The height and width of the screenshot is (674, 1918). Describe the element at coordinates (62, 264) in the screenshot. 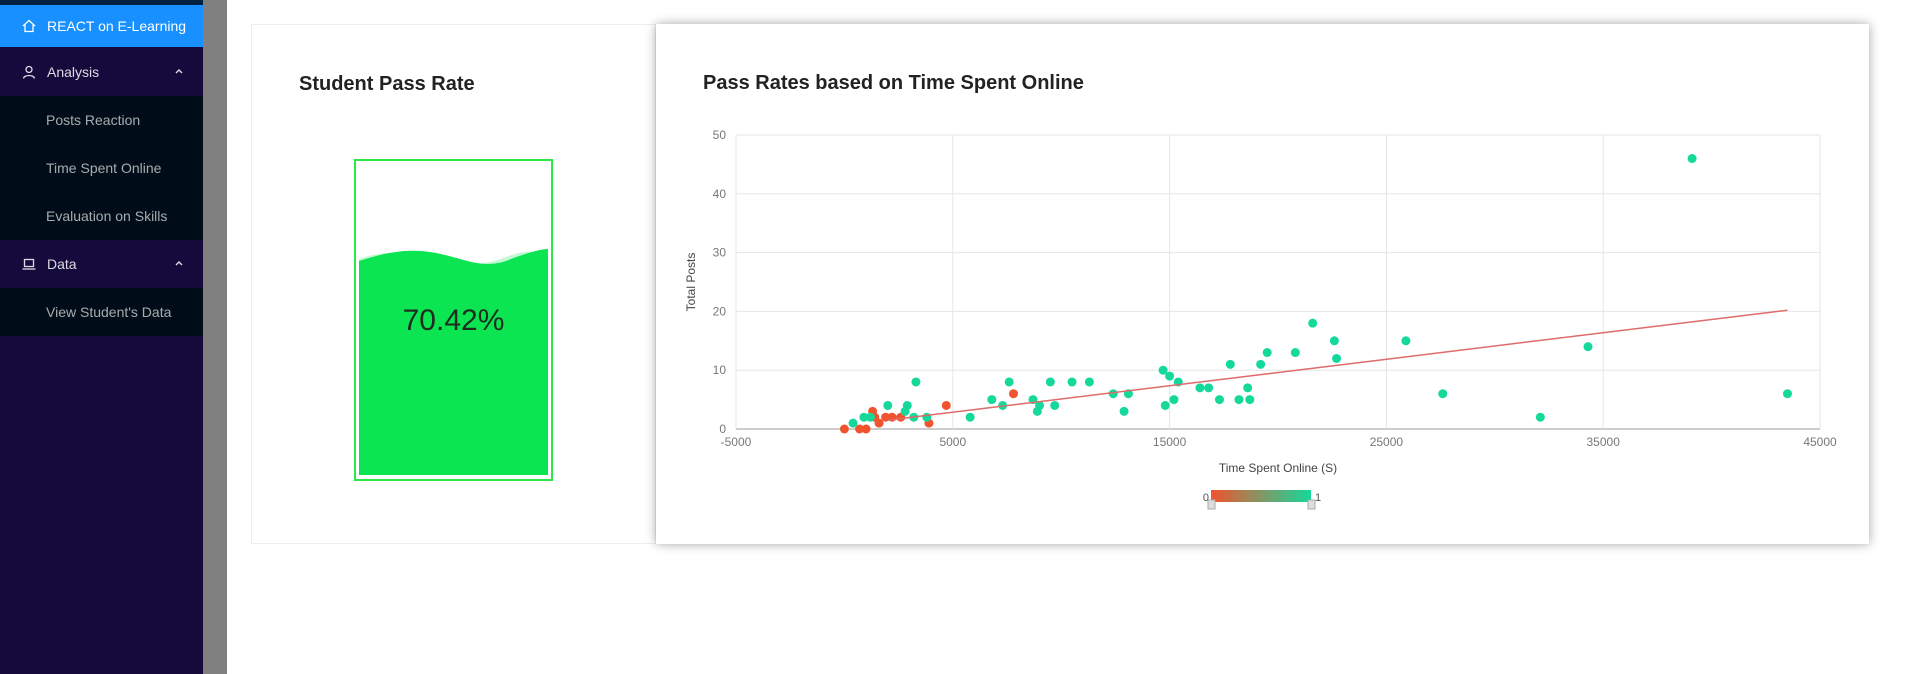

I see `sidebar-group-label: Data` at that location.